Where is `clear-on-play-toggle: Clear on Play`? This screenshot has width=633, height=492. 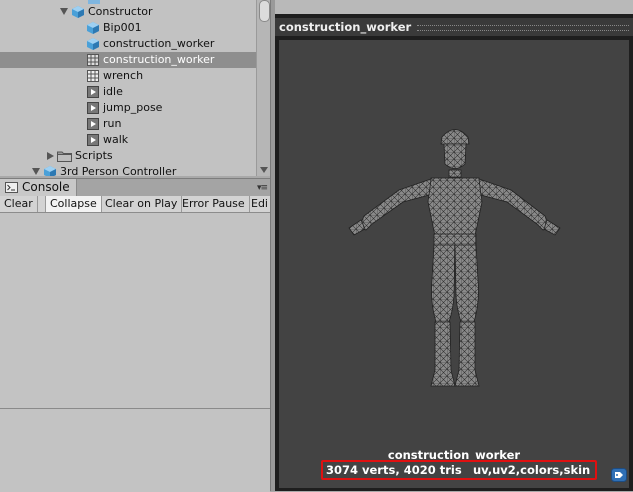
clear-on-play-toggle: Clear on Play is located at coordinates (142, 204).